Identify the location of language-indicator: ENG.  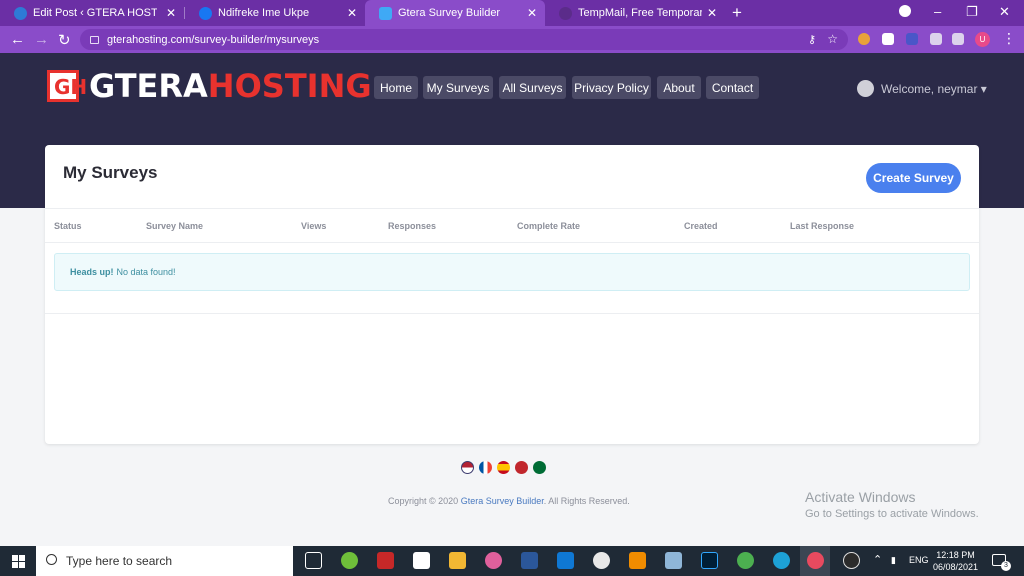
(919, 560).